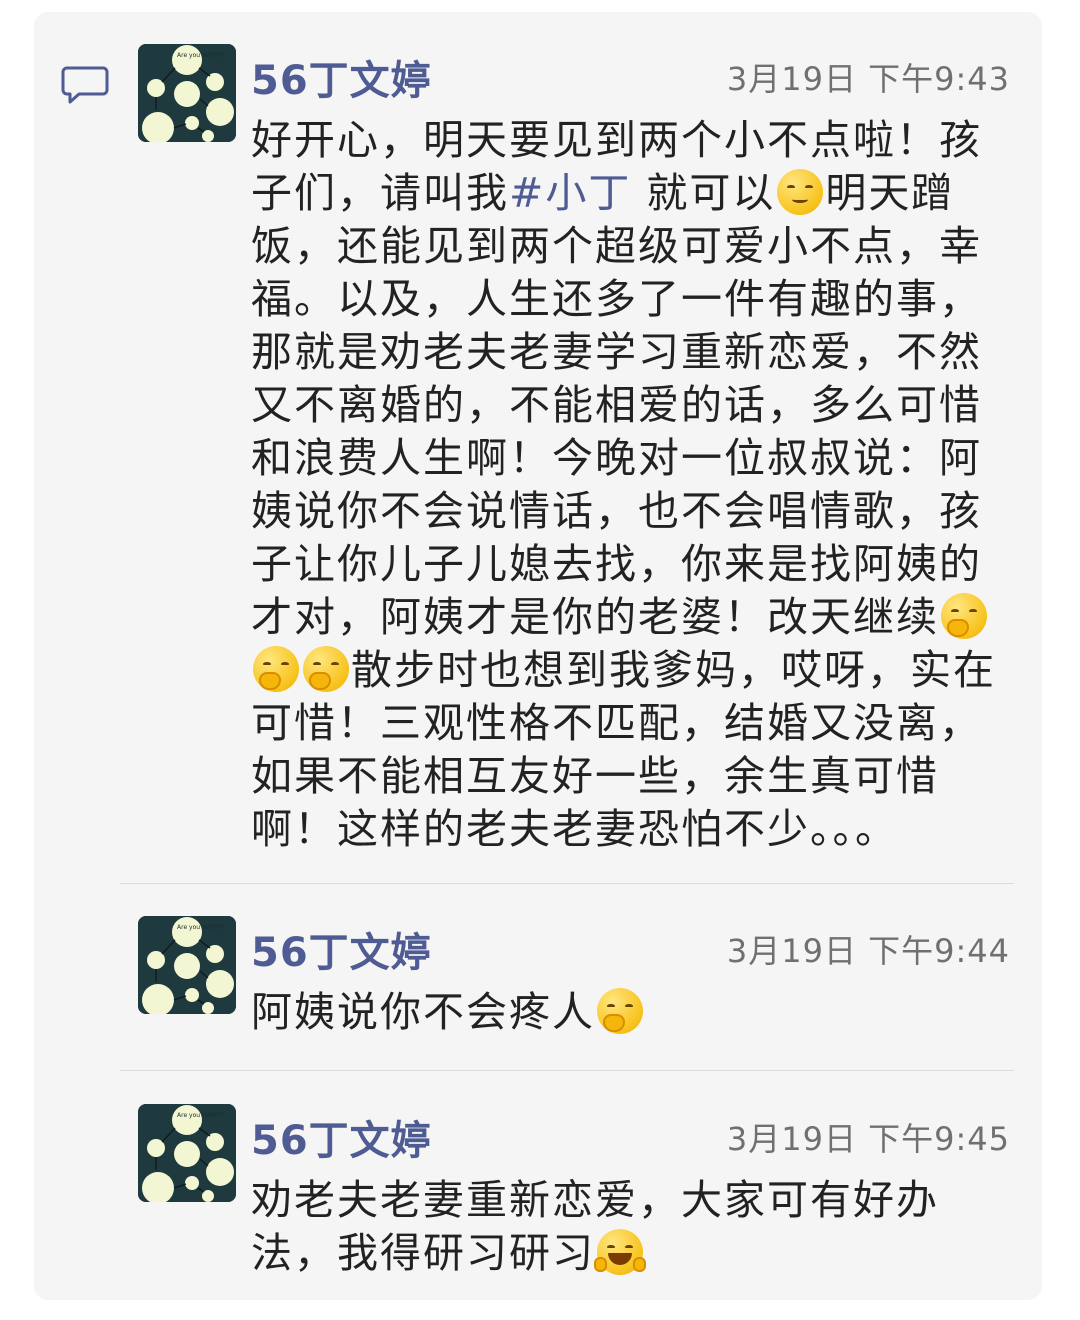 Image resolution: width=1080 pixels, height=1320 pixels. Describe the element at coordinates (423, 1012) in the screenshot. I see `message-text-segment: 阿姨说你不会疼人` at that location.